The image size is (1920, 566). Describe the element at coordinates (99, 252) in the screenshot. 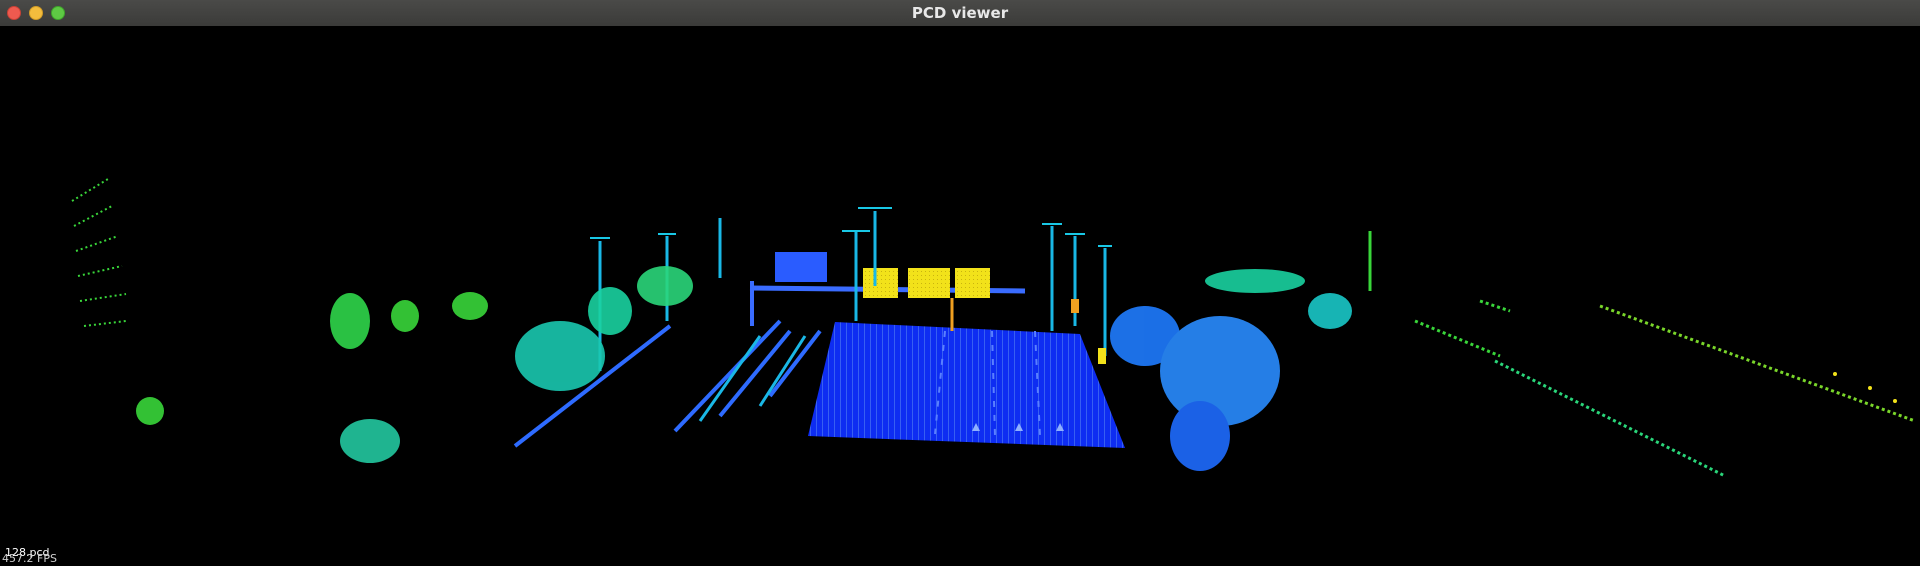

I see `left-building` at that location.